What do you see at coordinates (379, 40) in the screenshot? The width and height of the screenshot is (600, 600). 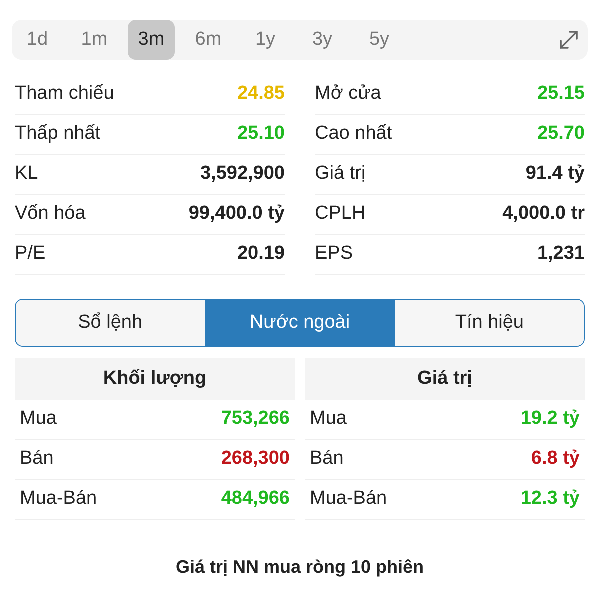 I see `period-tab: 5y` at bounding box center [379, 40].